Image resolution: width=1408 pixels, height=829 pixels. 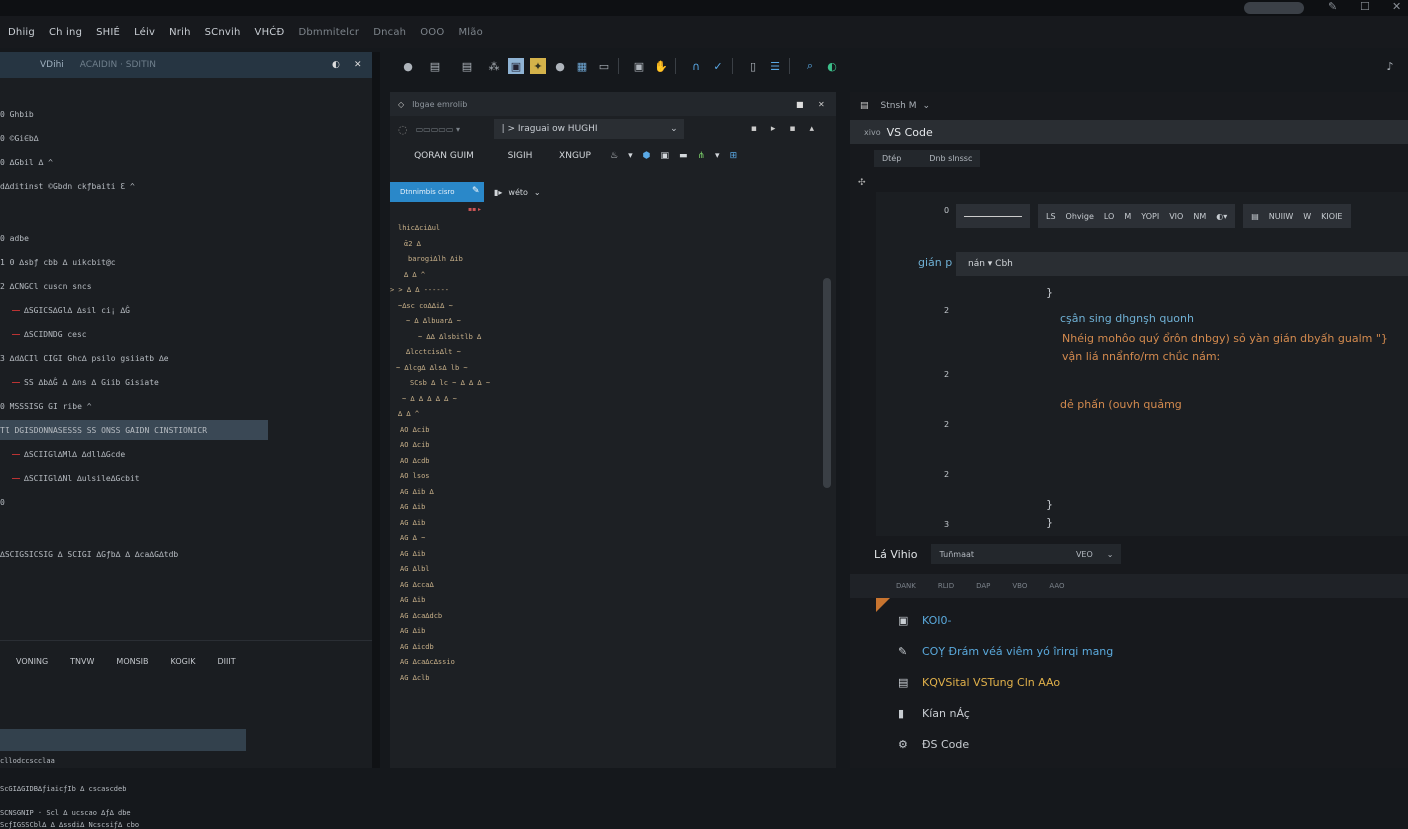 I want to click on menu-item: Dhiig, so click(x=21, y=32).